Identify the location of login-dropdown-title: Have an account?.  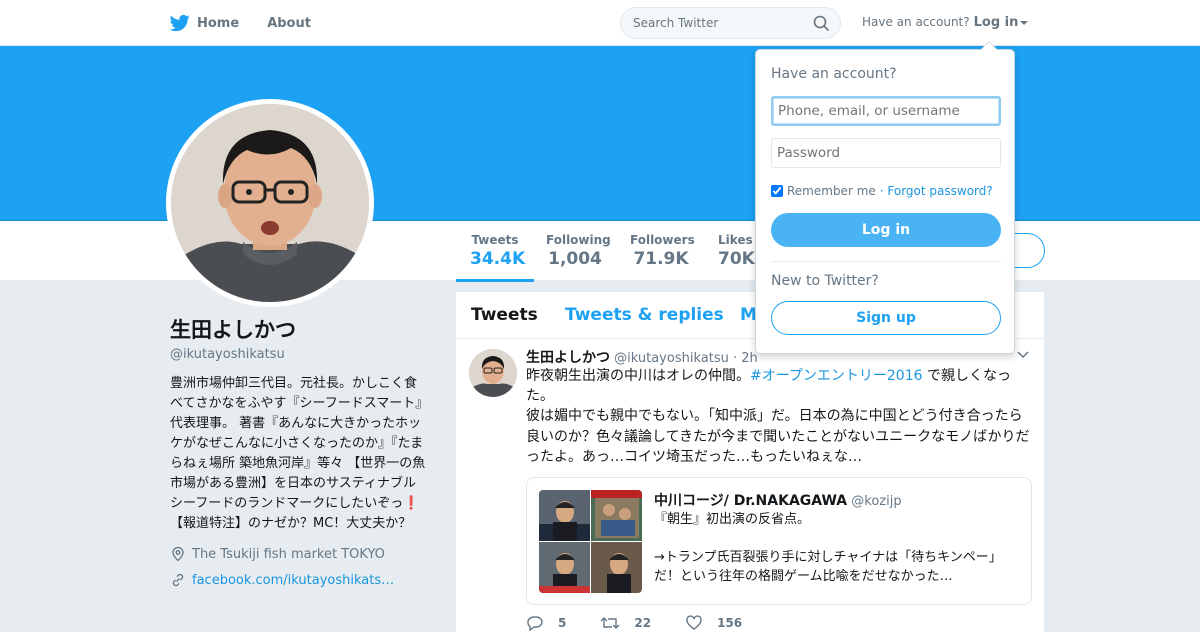
(834, 74).